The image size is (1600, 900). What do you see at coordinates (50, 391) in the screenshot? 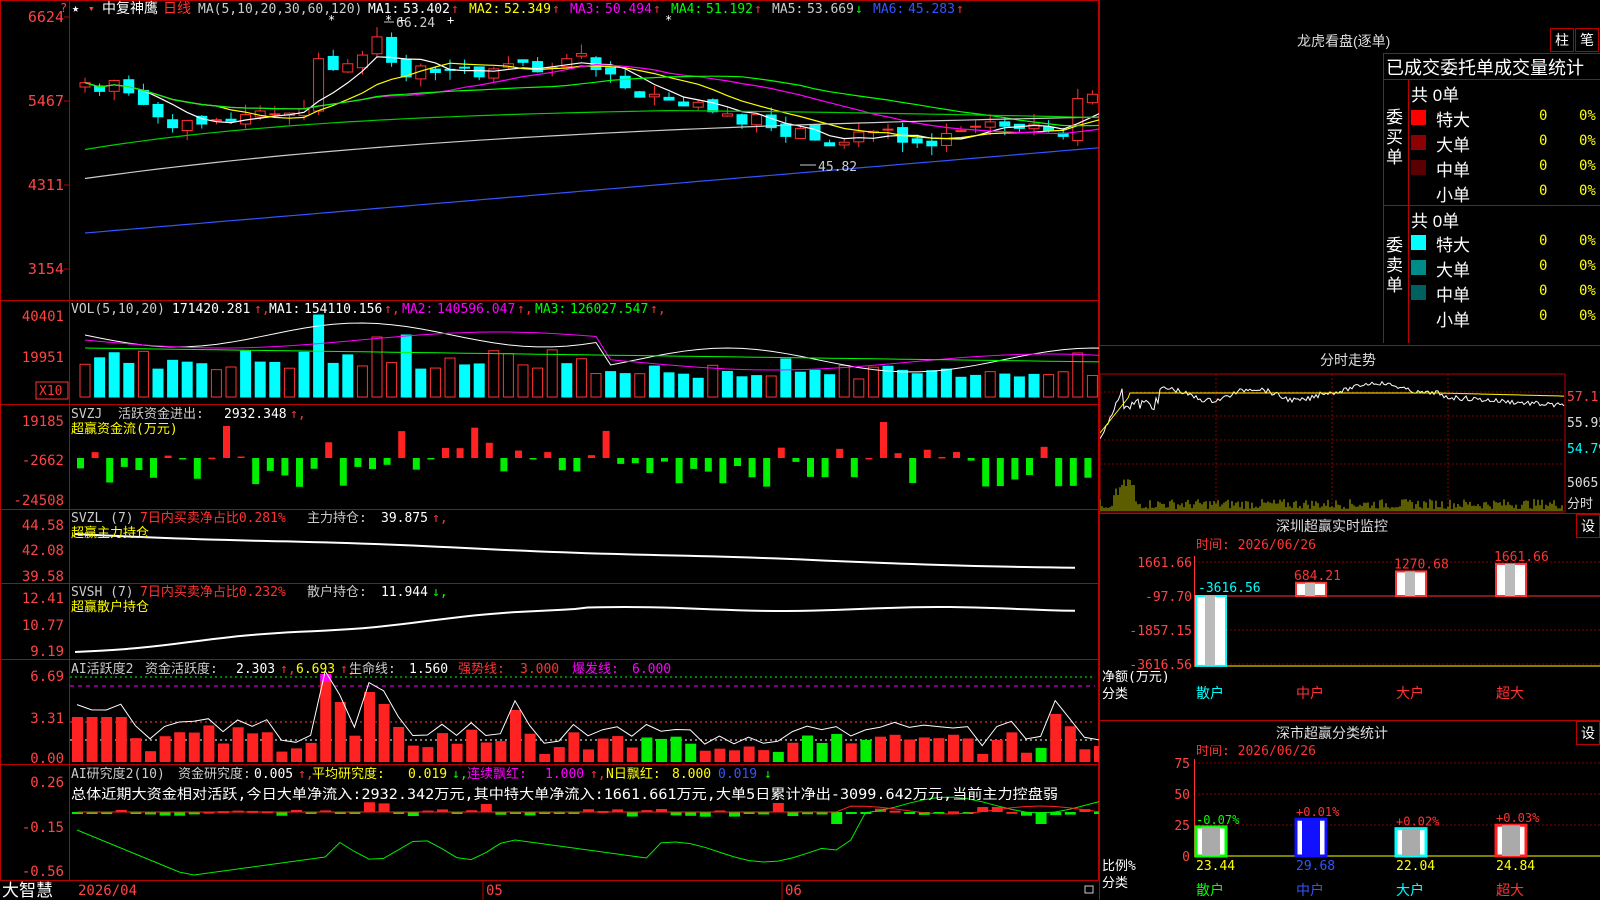
I see `vol-unit: X10` at bounding box center [50, 391].